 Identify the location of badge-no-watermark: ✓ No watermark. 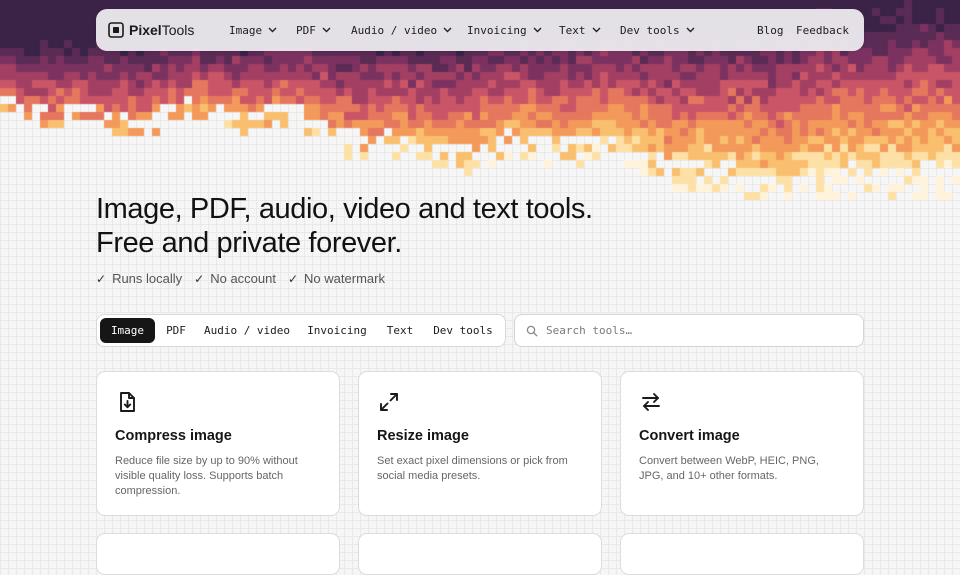
(336, 278).